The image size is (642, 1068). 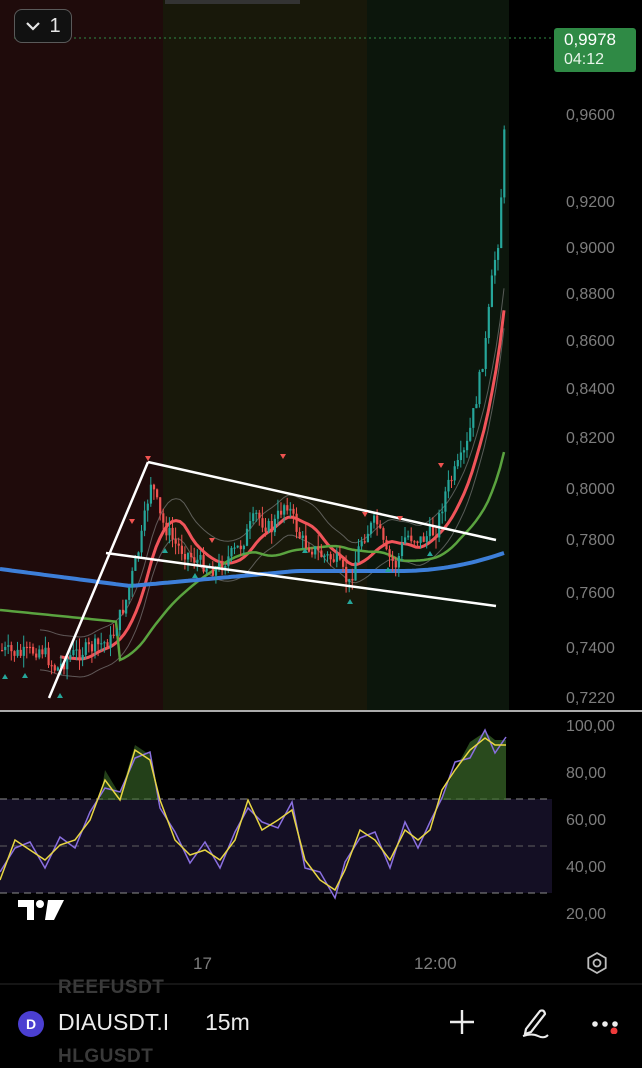 What do you see at coordinates (590, 726) in the screenshot?
I see `rsi-axis-label: 100,00` at bounding box center [590, 726].